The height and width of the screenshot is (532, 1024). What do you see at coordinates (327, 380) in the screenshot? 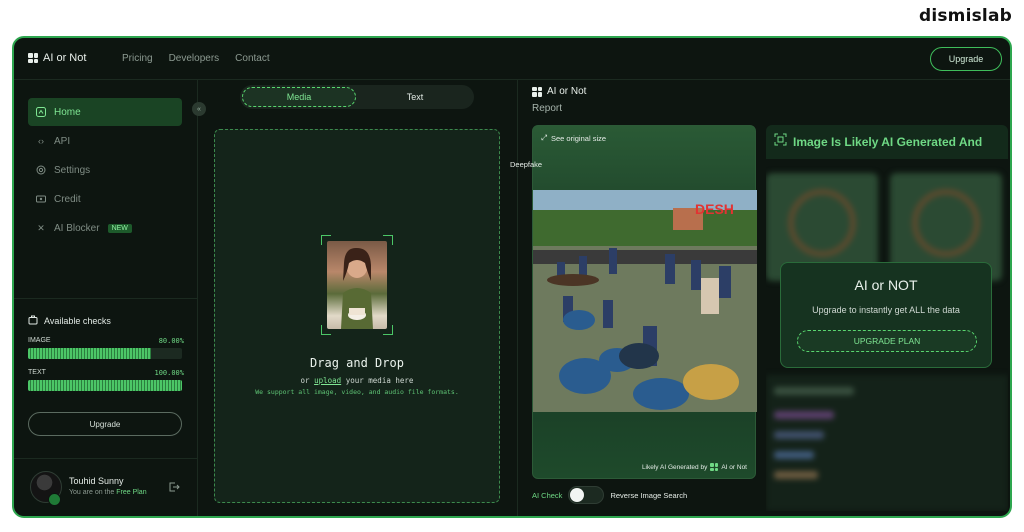
I see `upload-link: upload` at bounding box center [327, 380].